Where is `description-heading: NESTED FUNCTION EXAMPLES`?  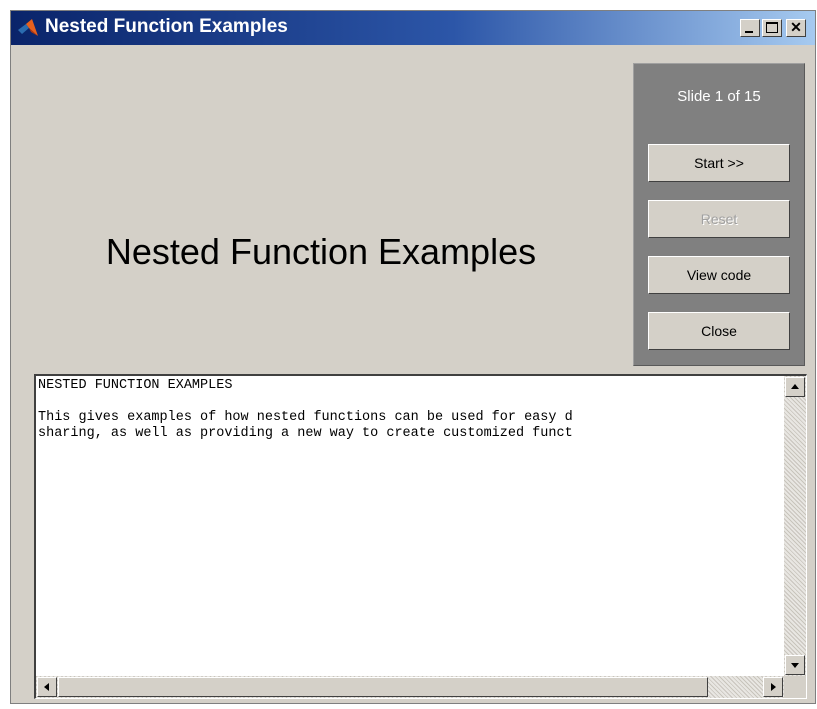
description-heading: NESTED FUNCTION EXAMPLES is located at coordinates (135, 385).